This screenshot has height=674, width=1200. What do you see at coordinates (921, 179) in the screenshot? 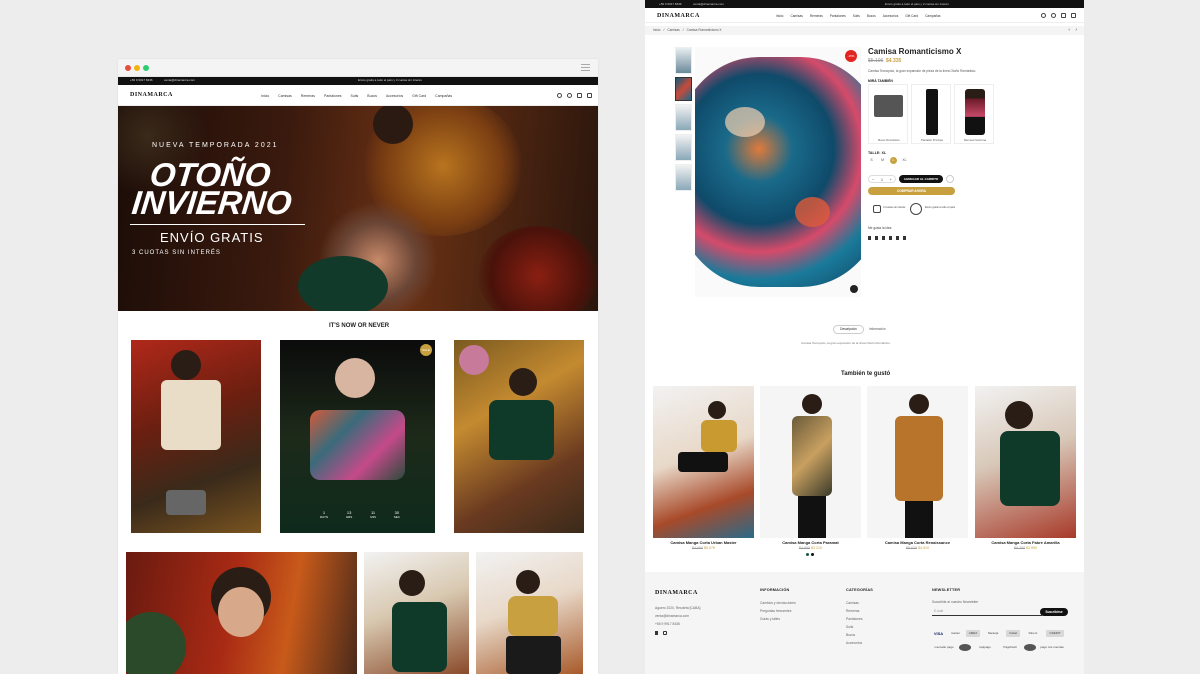
I see `add-to-cart-button: AGREGAR AL CARRITO` at bounding box center [921, 179].